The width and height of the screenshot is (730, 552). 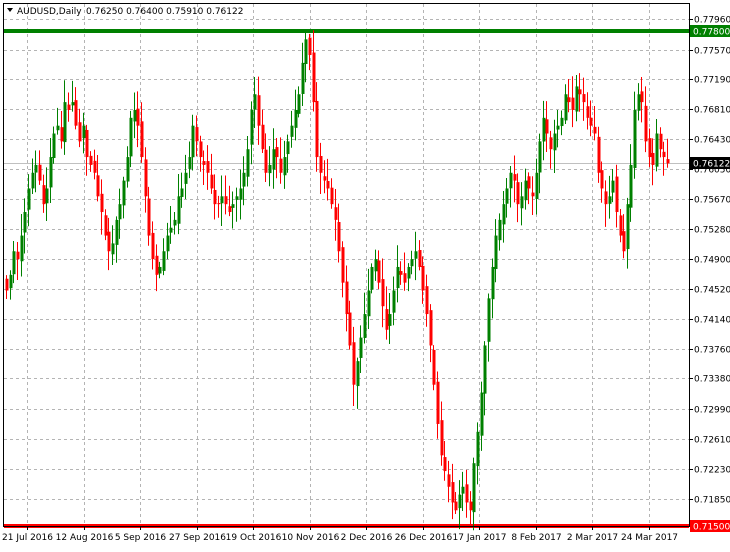 What do you see at coordinates (712, 201) in the screenshot?
I see `y-tick-label: 0.75670` at bounding box center [712, 201].